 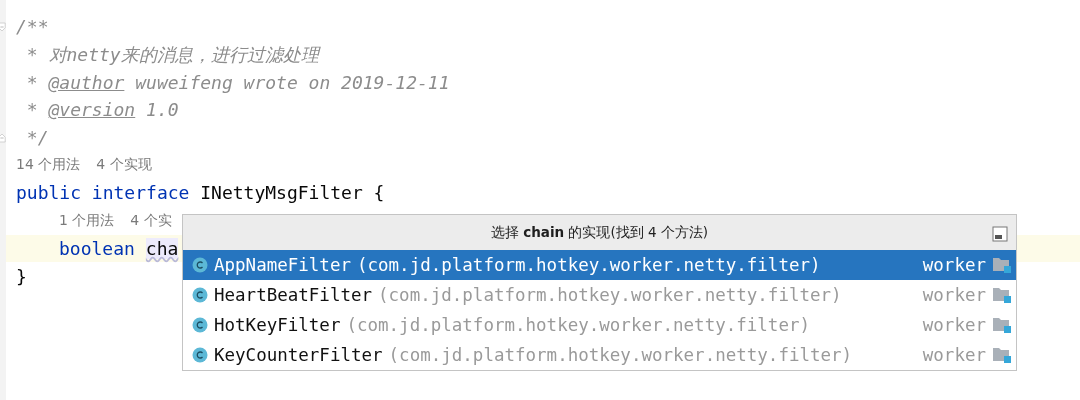 What do you see at coordinates (292, 193) in the screenshot?
I see `code-text: INettyMsgFilter {` at bounding box center [292, 193].